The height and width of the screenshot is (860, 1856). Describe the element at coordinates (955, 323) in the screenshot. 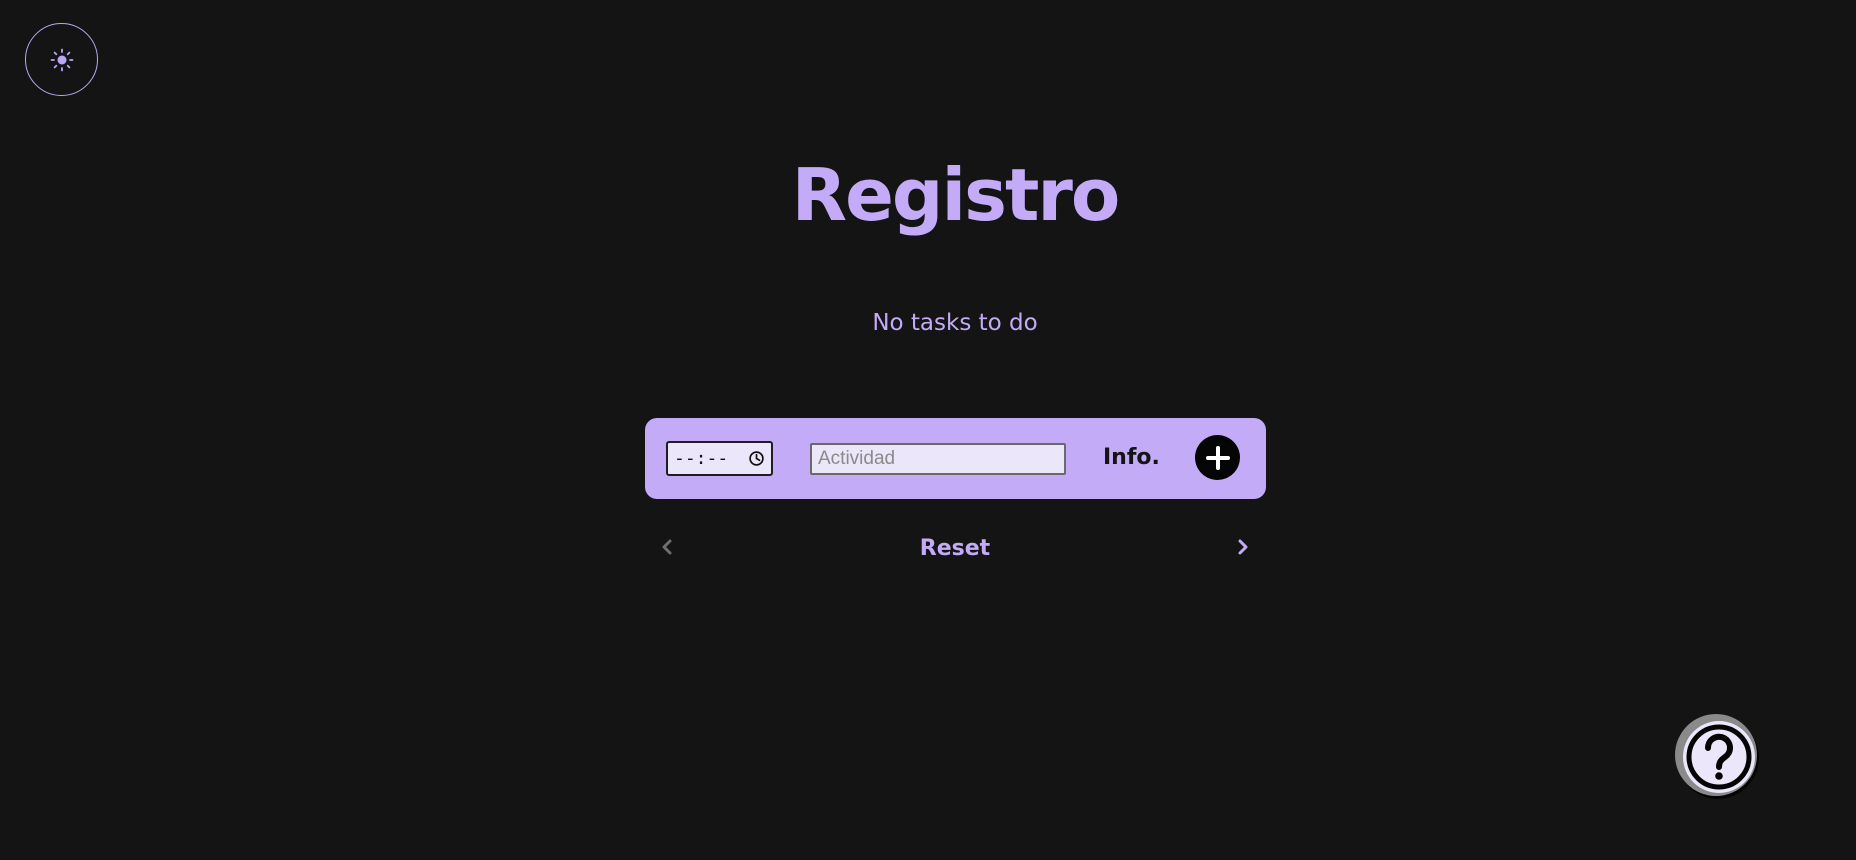

I see `empty-state-message: No tasks to do` at that location.